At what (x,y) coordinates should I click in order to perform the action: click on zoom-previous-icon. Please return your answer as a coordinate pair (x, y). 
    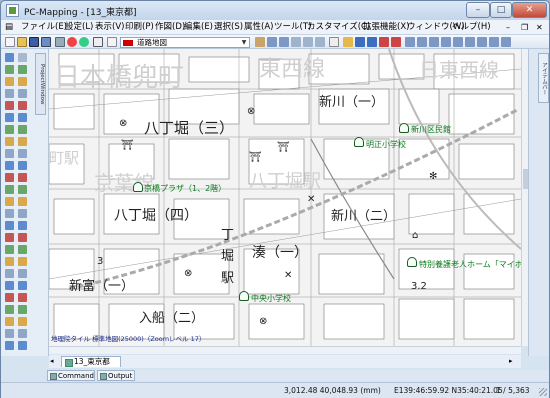
    Looking at the image, I should click on (320, 42).